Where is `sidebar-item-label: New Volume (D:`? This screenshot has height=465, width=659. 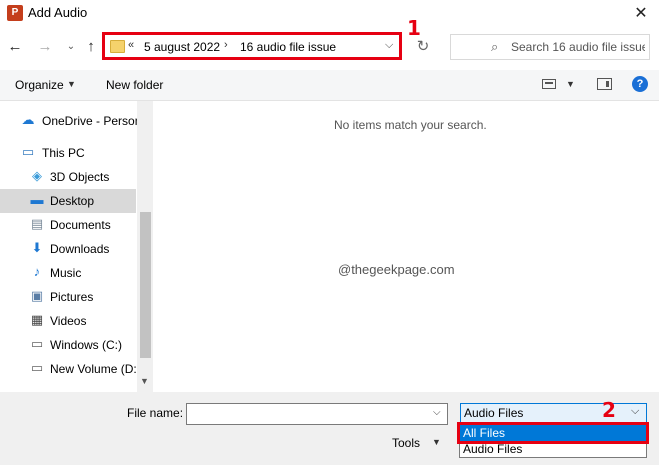
sidebar-item-label: New Volume (D: is located at coordinates (93, 369).